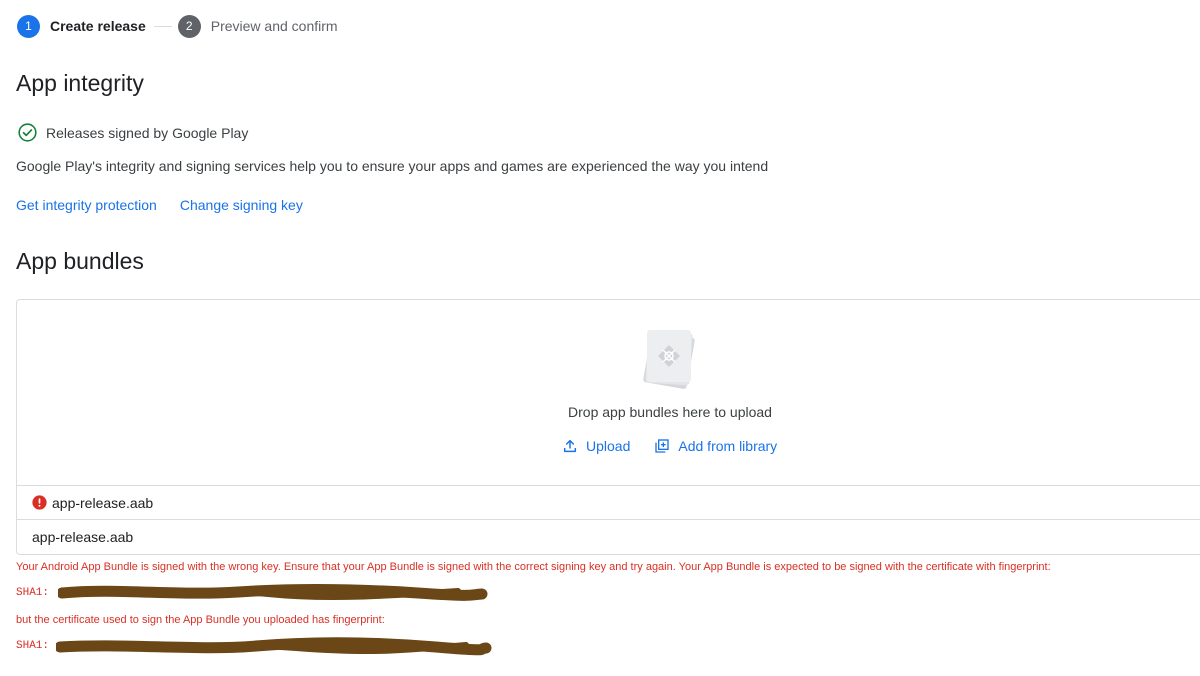 The height and width of the screenshot is (676, 1200). I want to click on signing-status-text: Releases signed by Google Play, so click(147, 132).